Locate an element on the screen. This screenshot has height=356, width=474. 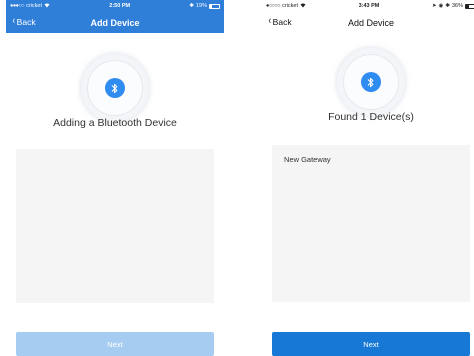
status-bar: ●●●○○ cricket 2:50 PM ✱ 19% is located at coordinates (115, 6).